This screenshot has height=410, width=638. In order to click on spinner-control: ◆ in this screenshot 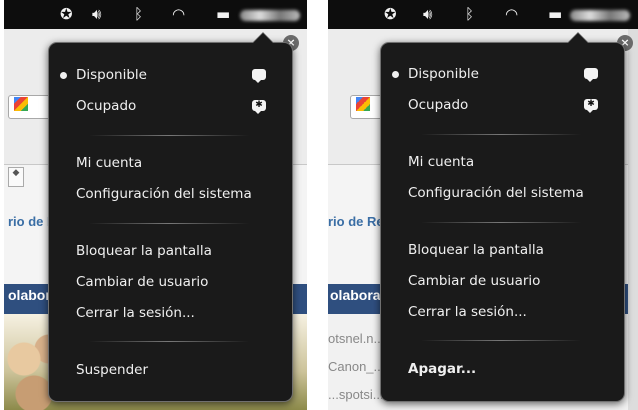, I will do `click(16, 177)`.